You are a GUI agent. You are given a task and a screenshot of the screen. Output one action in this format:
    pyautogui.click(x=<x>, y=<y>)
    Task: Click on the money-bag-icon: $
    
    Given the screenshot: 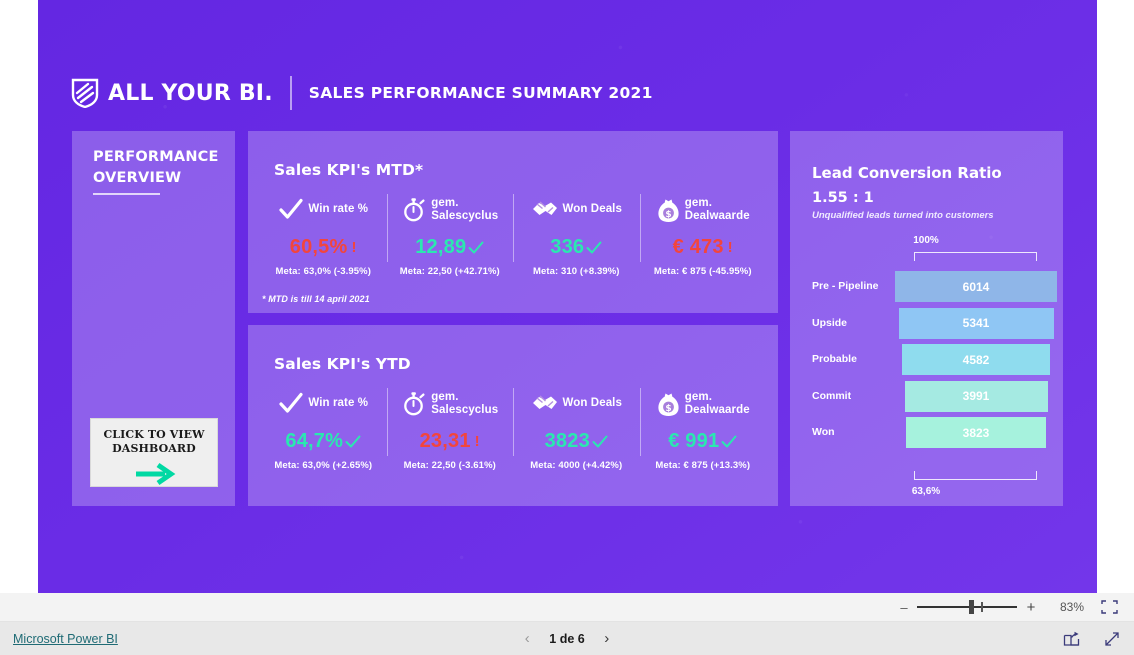 What is the action you would take?
    pyautogui.click(x=668, y=404)
    